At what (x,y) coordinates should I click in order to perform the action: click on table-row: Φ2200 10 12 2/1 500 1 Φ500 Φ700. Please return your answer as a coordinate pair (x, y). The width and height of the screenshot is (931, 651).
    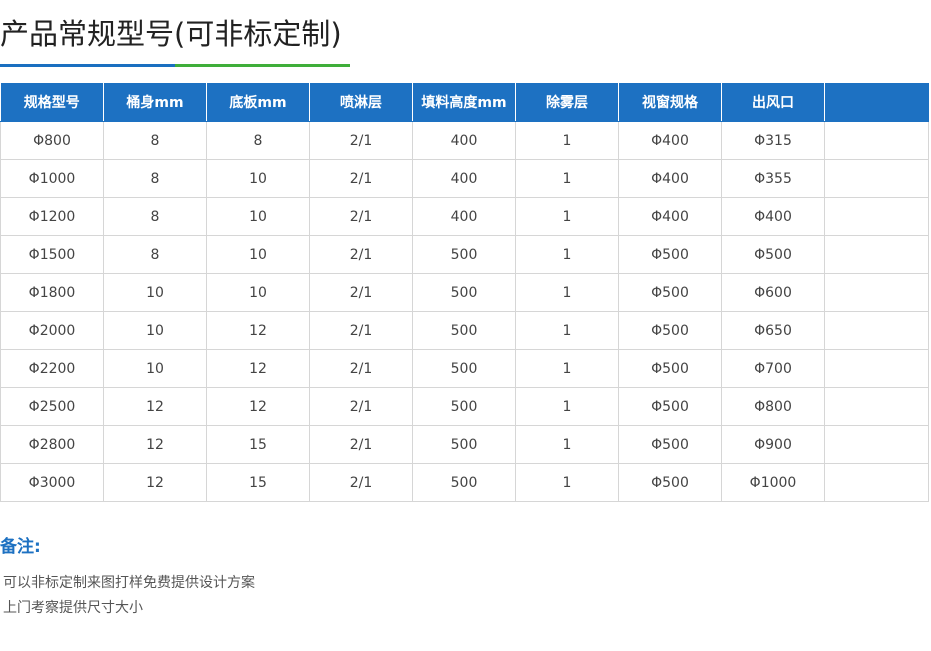
    Looking at the image, I should click on (464, 368).